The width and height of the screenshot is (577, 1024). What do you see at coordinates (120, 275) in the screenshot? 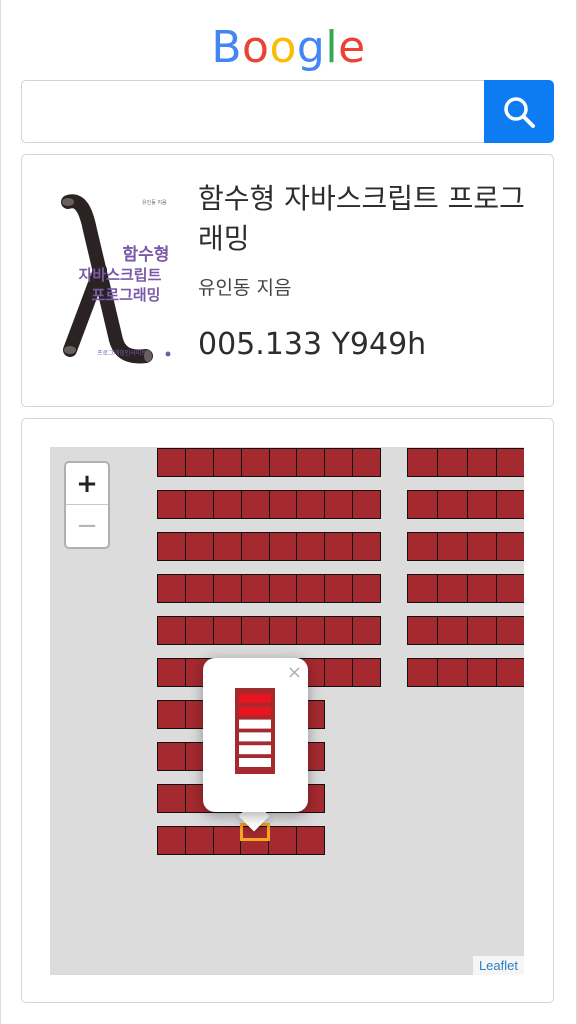
I see `cover-title-line-2: 자바스크립트` at bounding box center [120, 275].